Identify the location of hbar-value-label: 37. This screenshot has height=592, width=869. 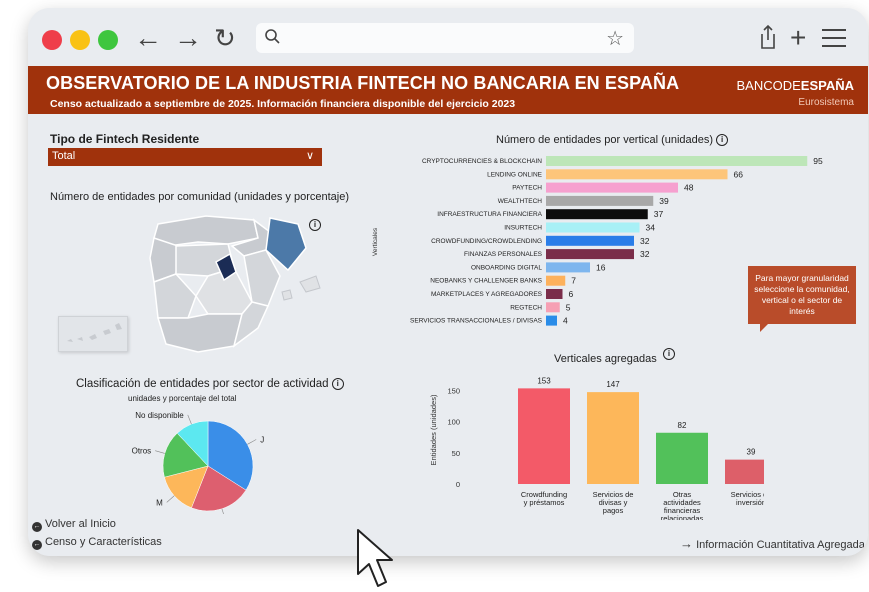
(659, 214).